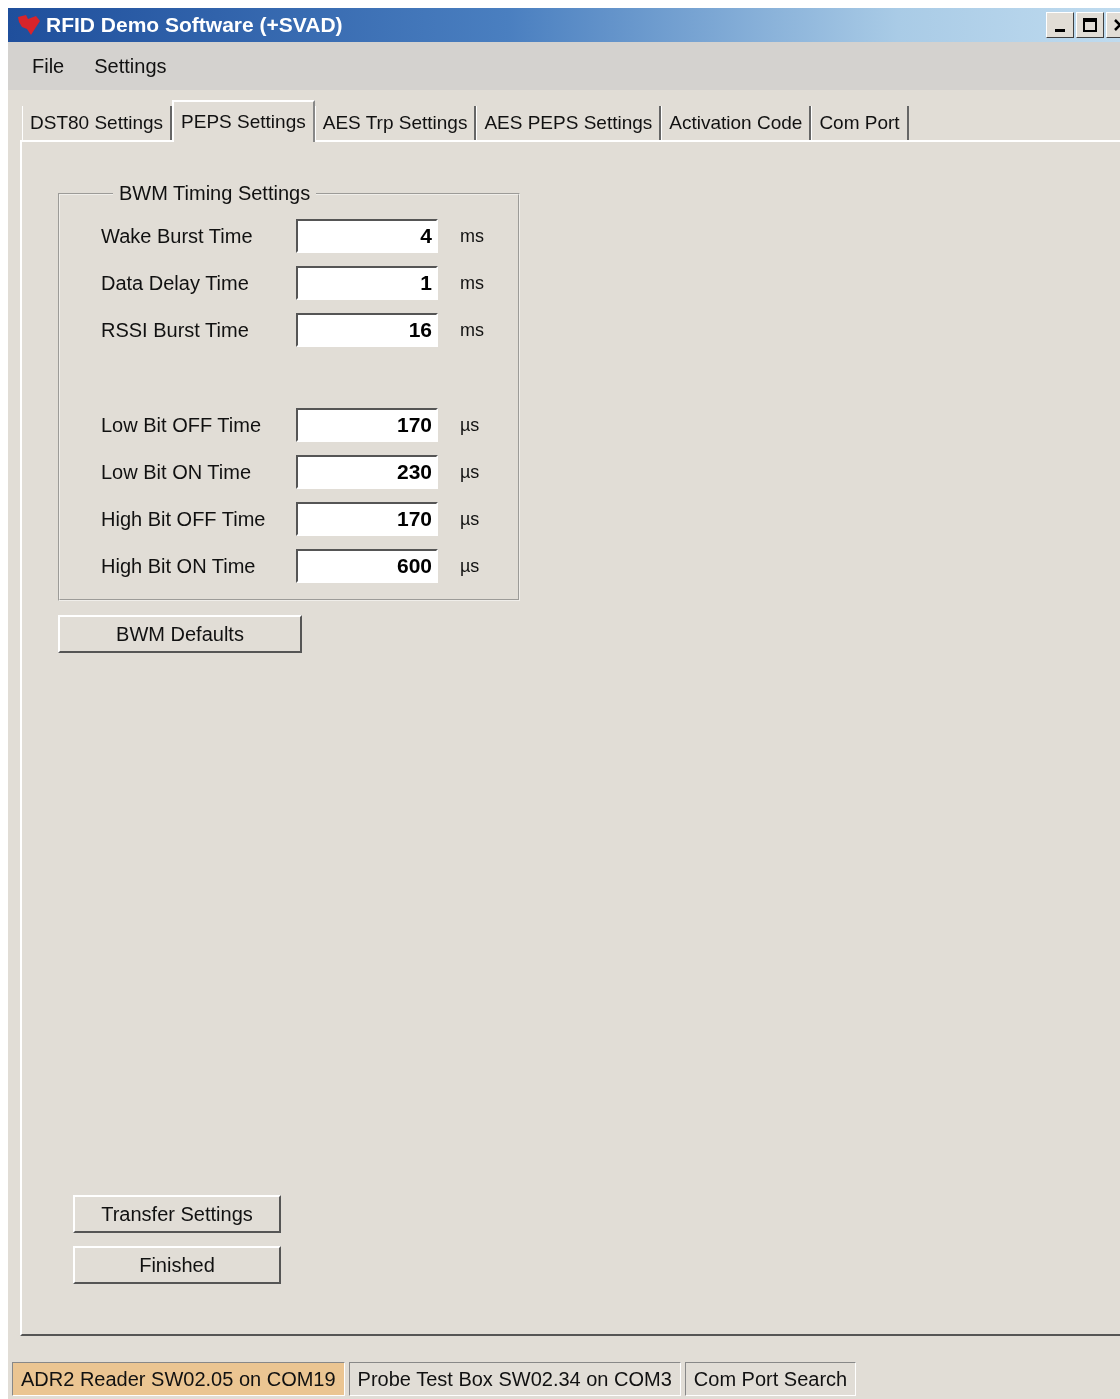 The width and height of the screenshot is (1120, 1399). What do you see at coordinates (175, 330) in the screenshot?
I see `field-label: RSSI Burst Time` at bounding box center [175, 330].